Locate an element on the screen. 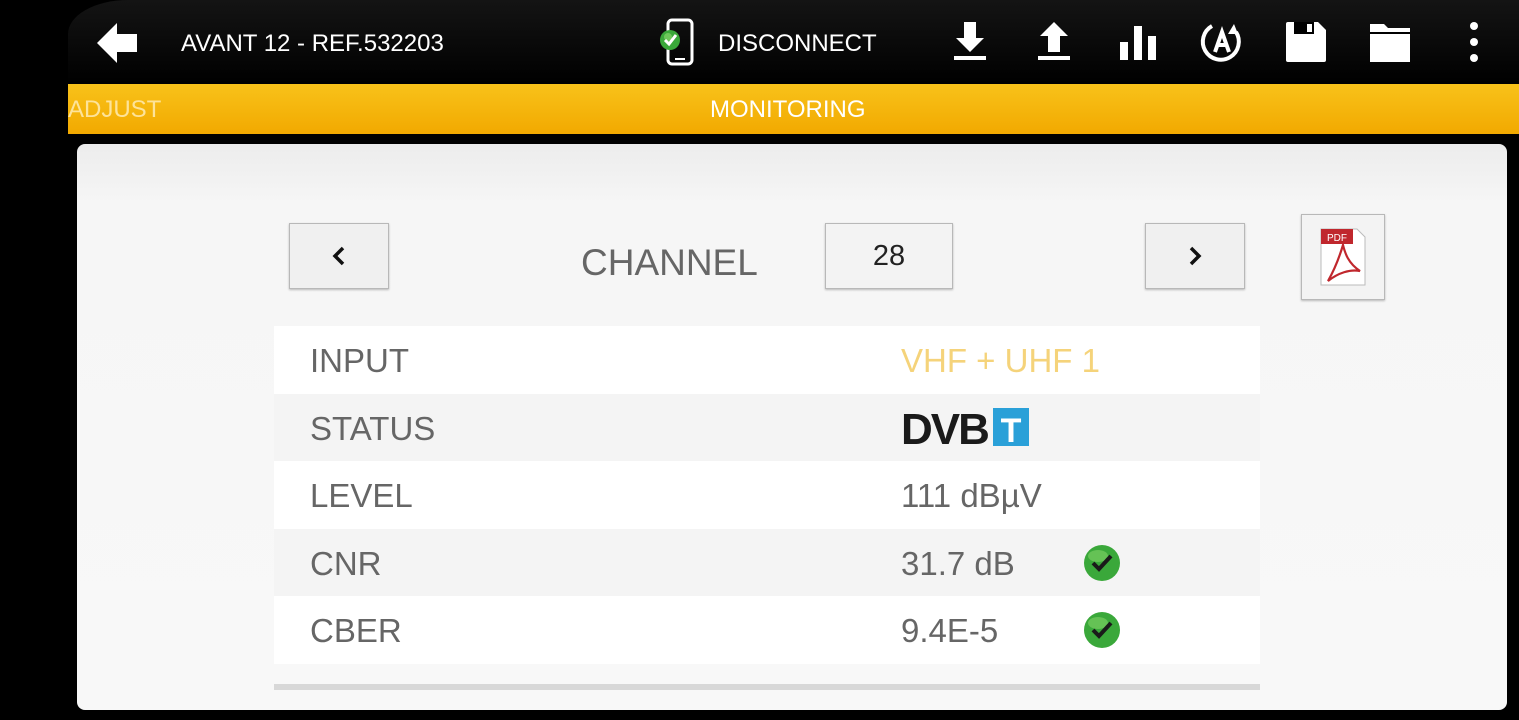 This screenshot has width=1519, height=720. back-arrow-icon is located at coordinates (117, 43).